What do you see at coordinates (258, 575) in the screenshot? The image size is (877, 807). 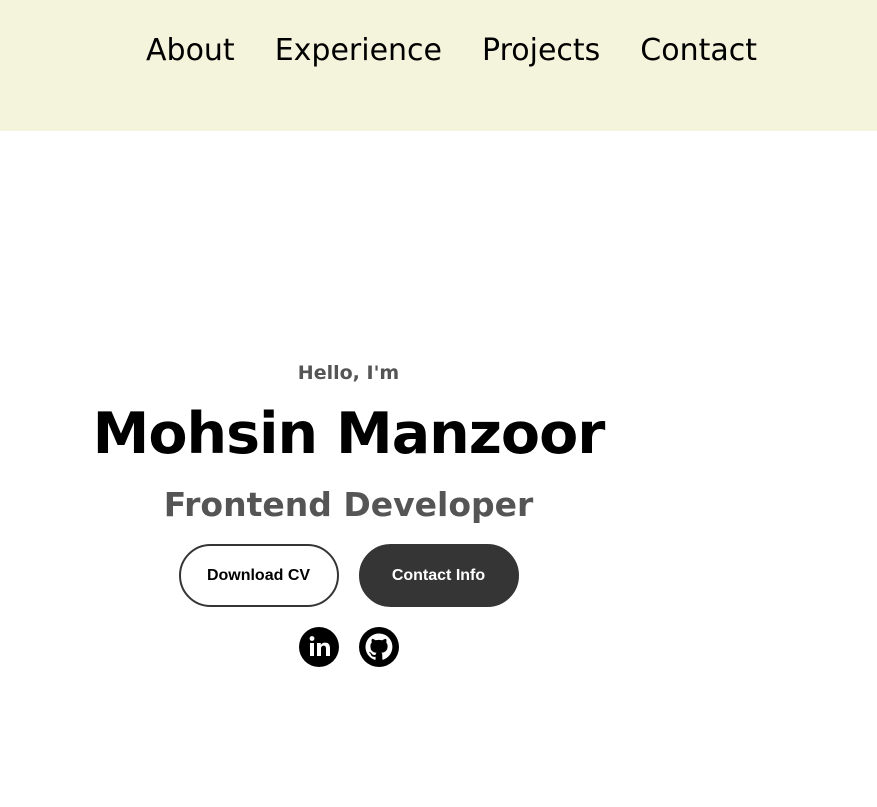 I see `download-cv-button: Download CV` at bounding box center [258, 575].